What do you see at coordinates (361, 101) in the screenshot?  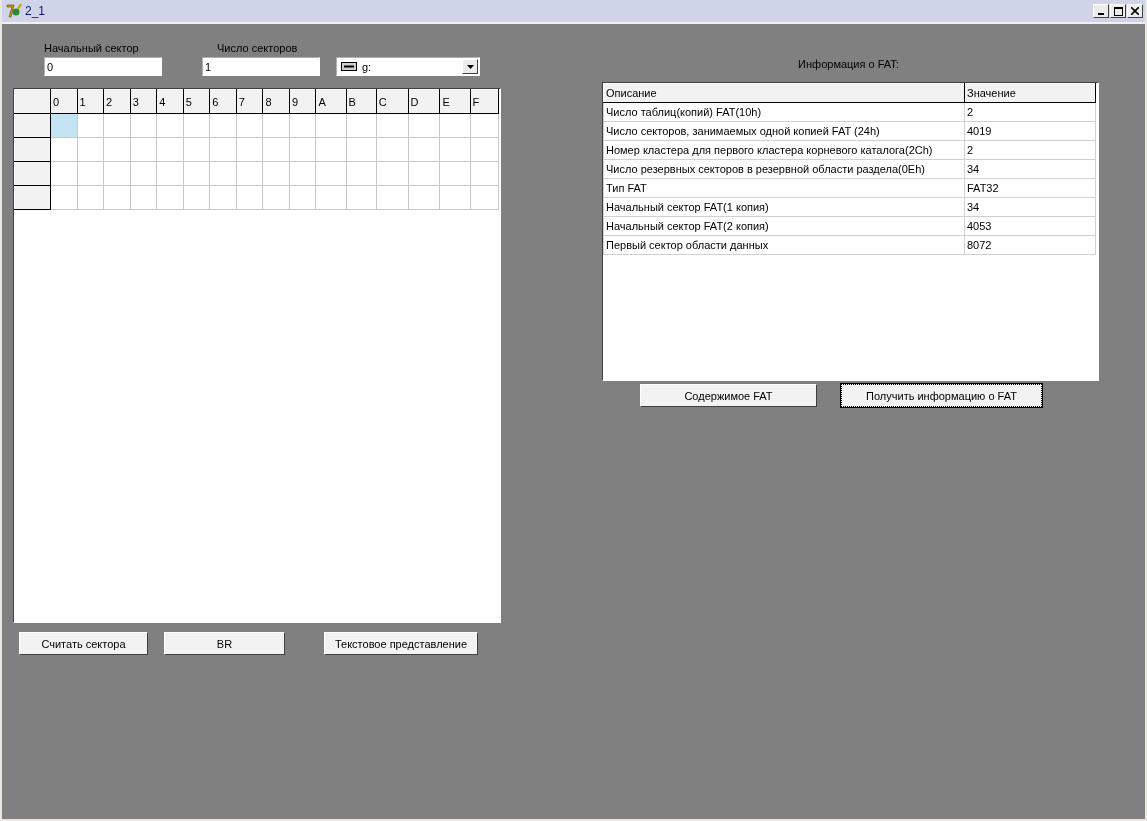 I see `column-header: B` at bounding box center [361, 101].